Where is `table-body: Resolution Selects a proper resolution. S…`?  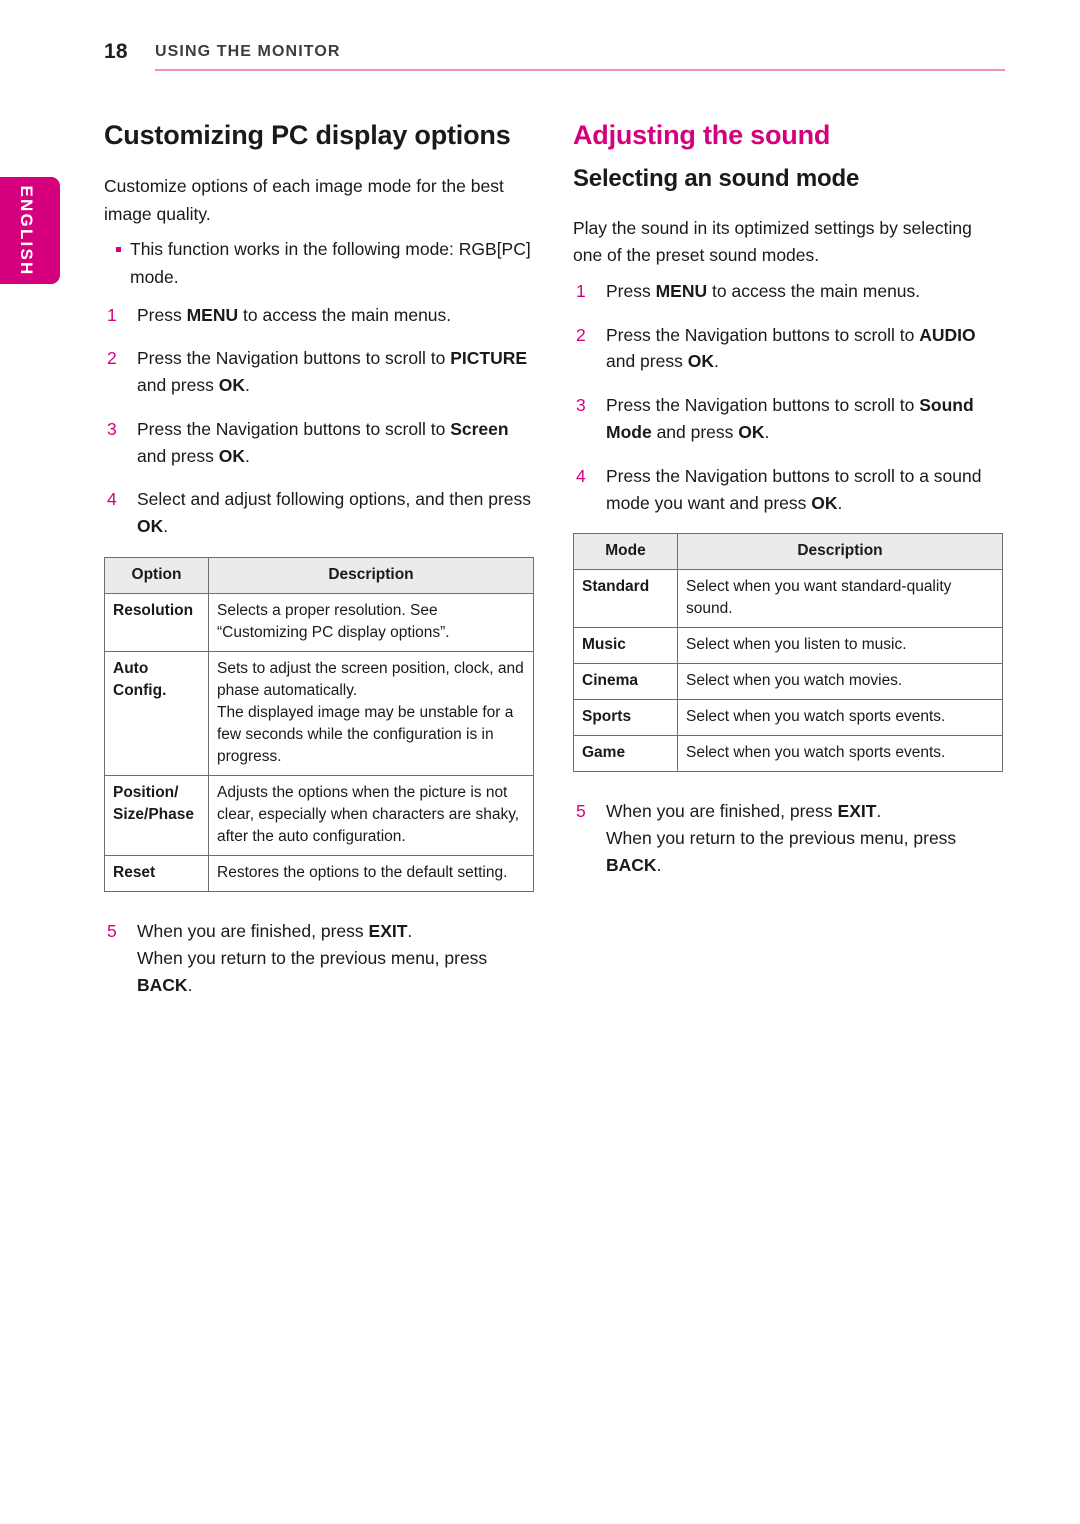 table-body: Resolution Selects a proper resolution. S… is located at coordinates (319, 742).